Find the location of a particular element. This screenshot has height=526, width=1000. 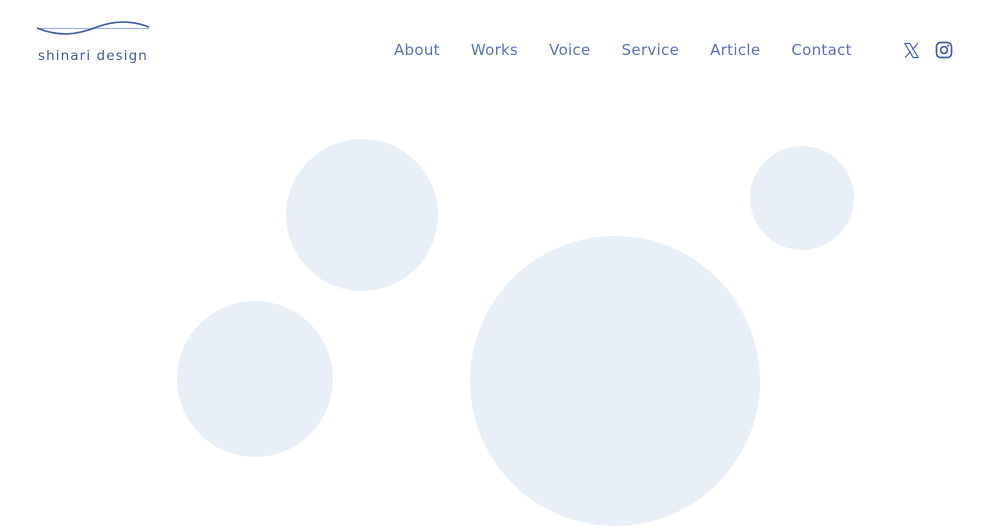

x-logo-icon is located at coordinates (911, 50).